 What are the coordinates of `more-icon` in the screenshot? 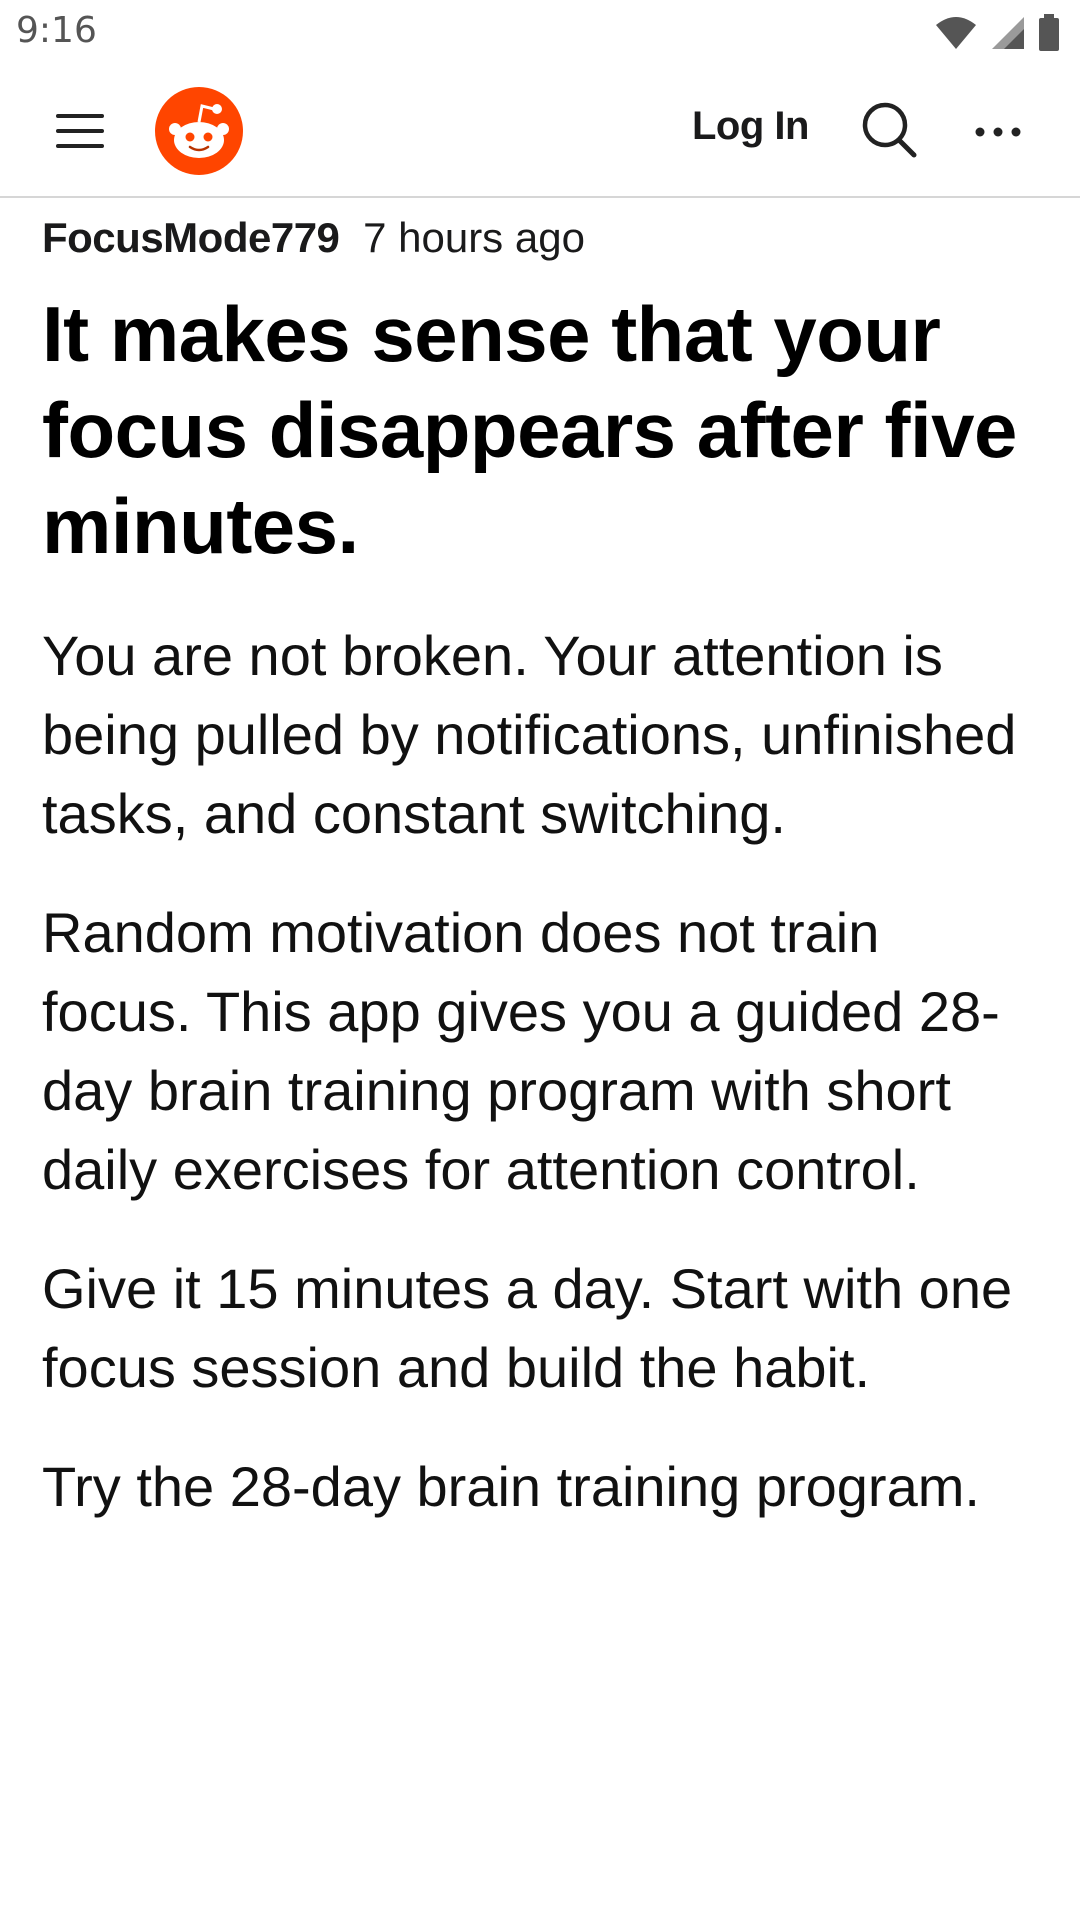 It's located at (998, 145).